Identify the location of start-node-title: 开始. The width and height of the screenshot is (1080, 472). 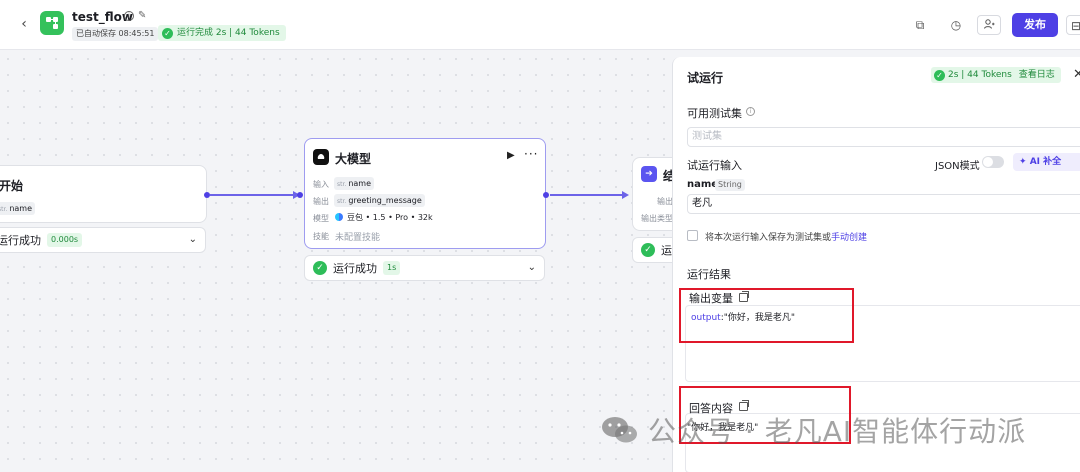
(12, 186).